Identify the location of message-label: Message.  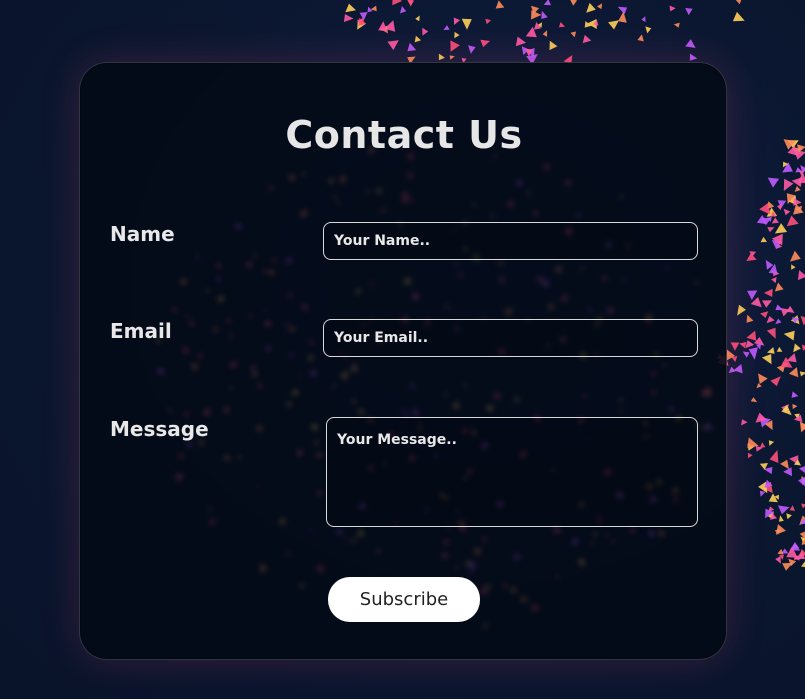
(159, 429).